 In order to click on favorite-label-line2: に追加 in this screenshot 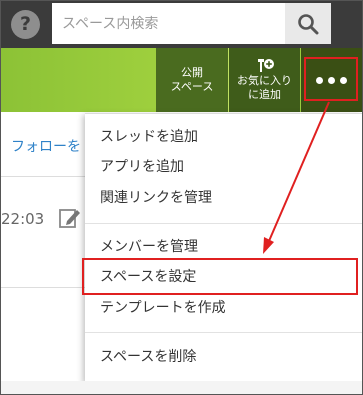, I will do `click(264, 94)`.